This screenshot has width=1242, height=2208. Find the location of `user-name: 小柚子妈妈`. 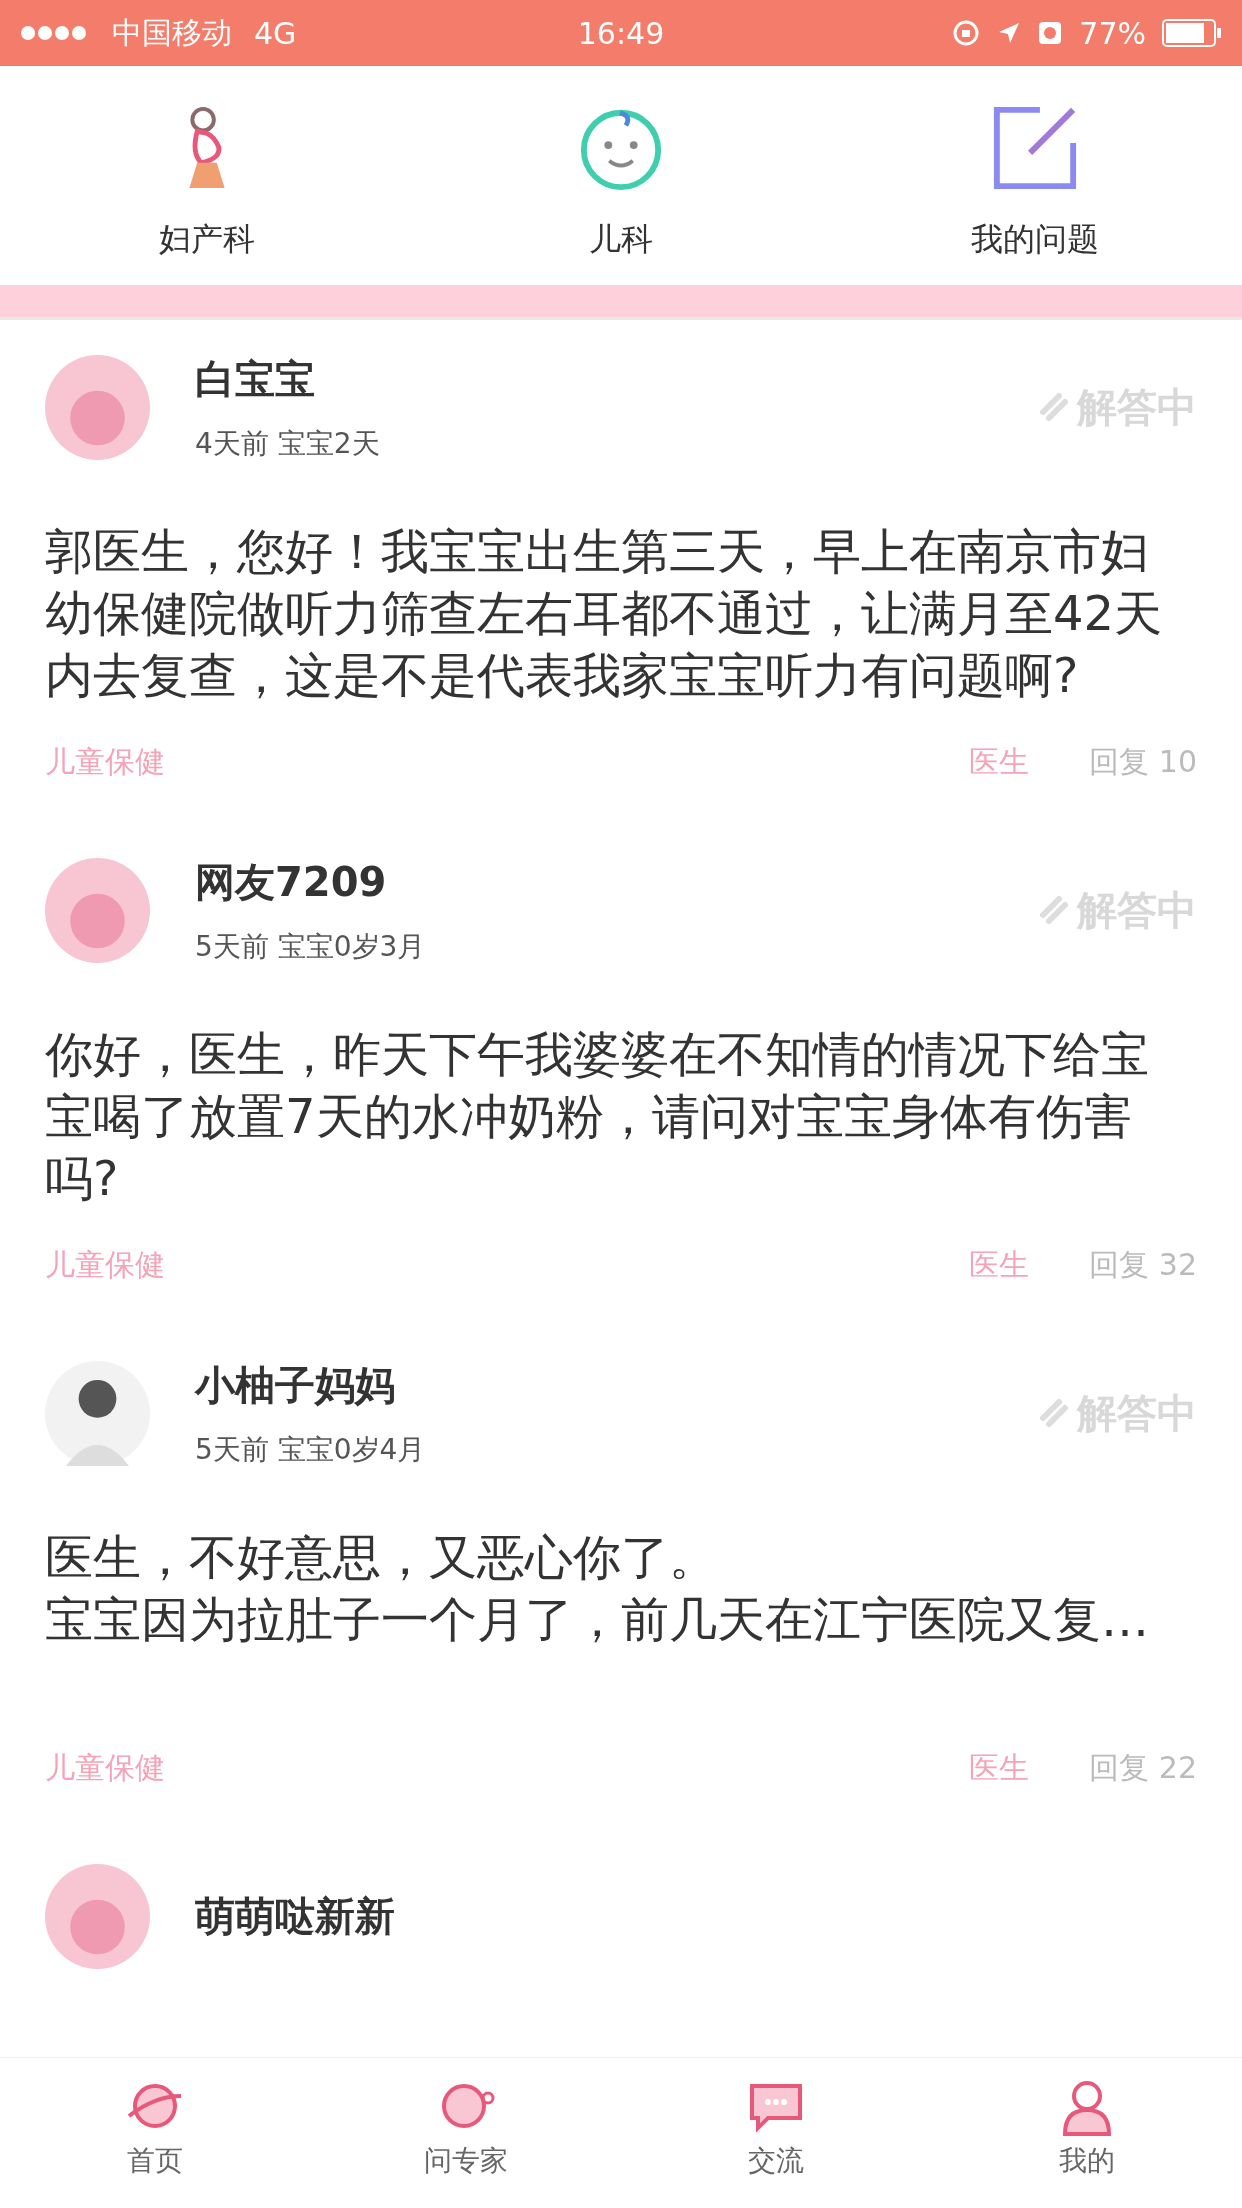

user-name: 小柚子妈妈 is located at coordinates (295, 1385).